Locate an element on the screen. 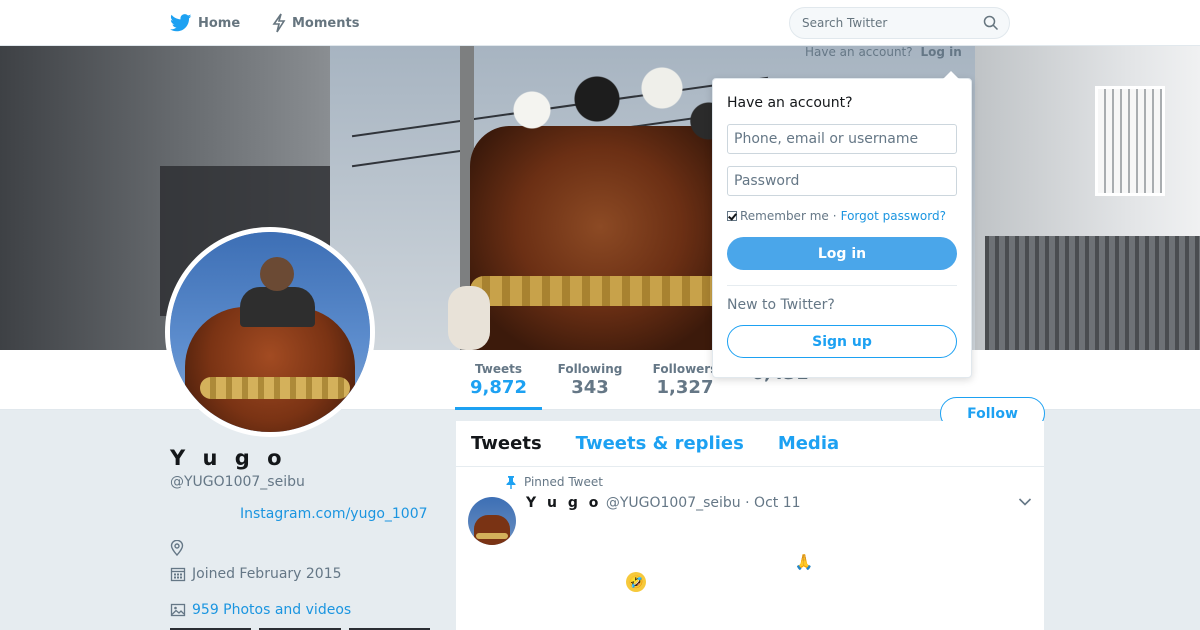 This screenshot has height=630, width=1200. search-box is located at coordinates (899, 23).